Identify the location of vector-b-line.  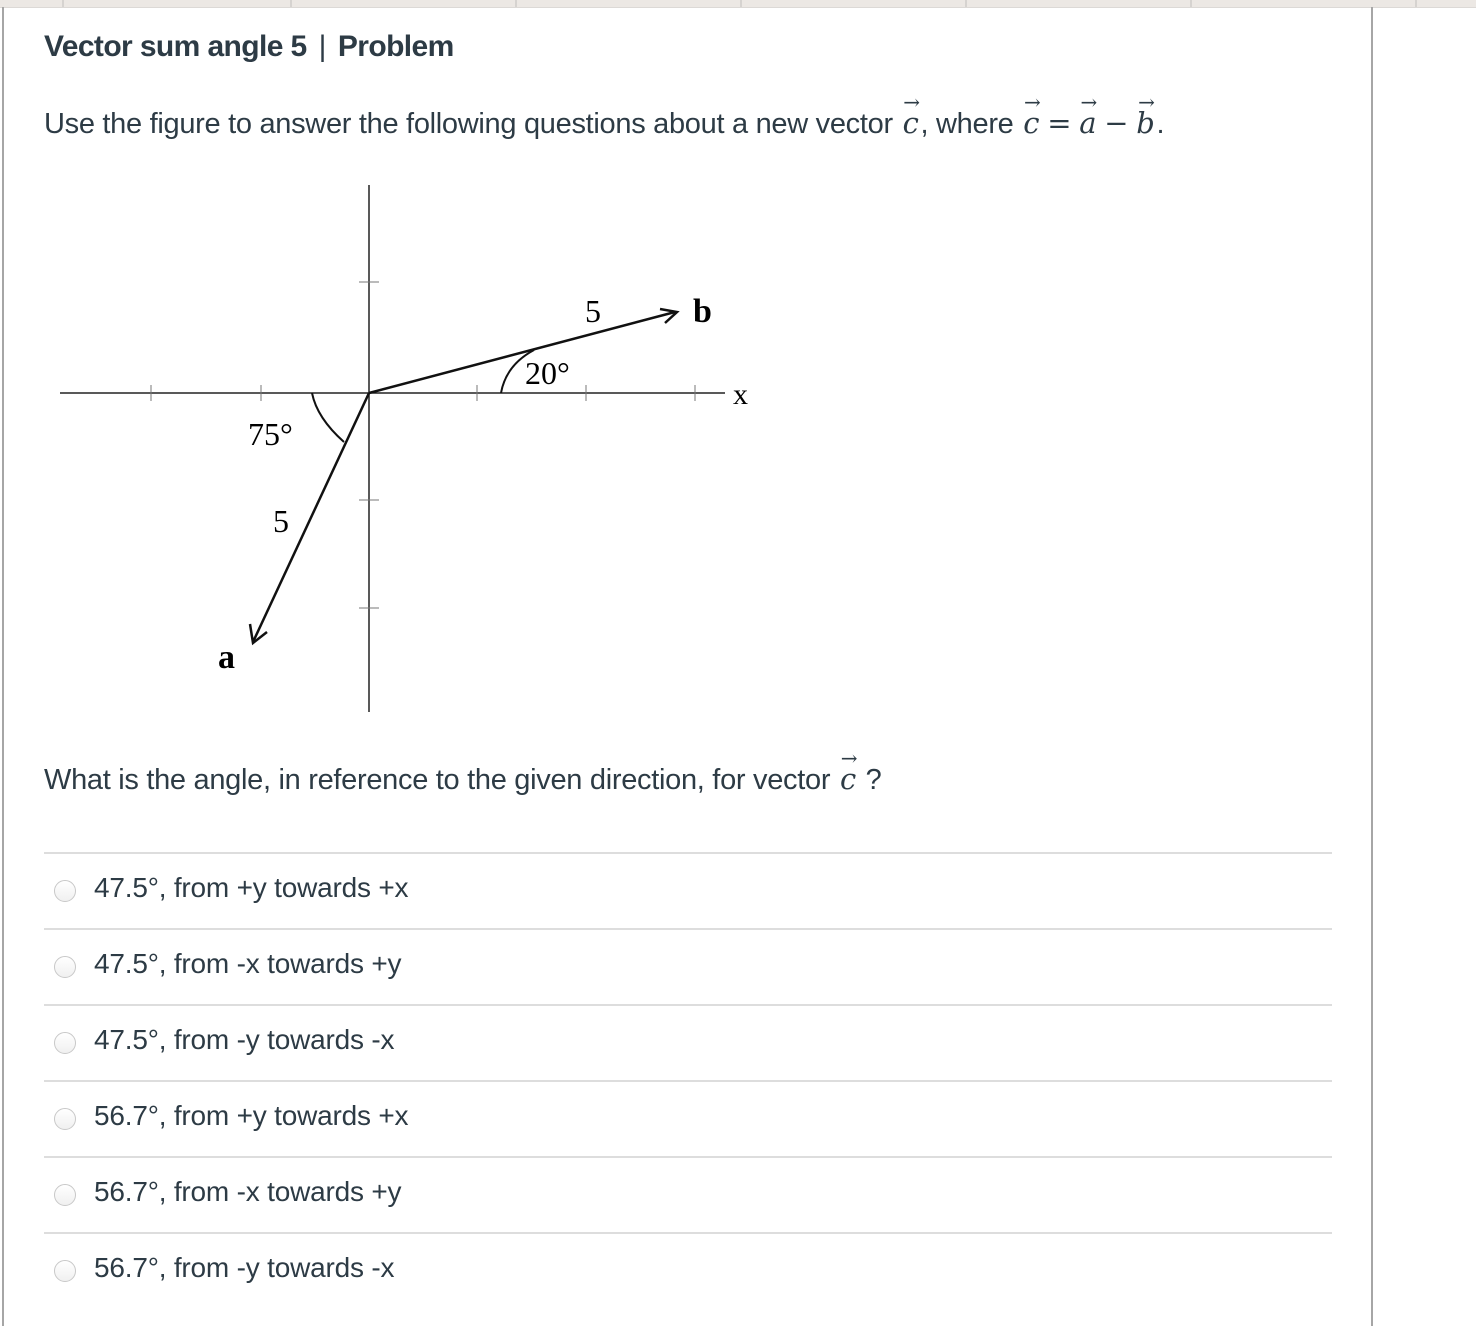
(522, 352).